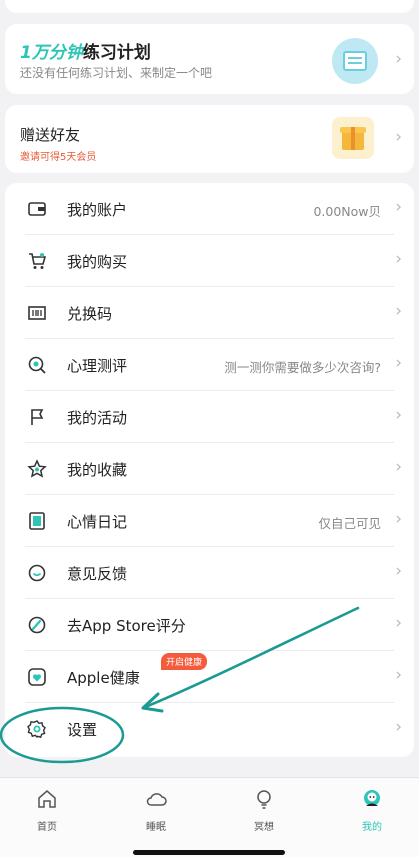 Image resolution: width=419 pixels, height=857 pixels. Describe the element at coordinates (209, 852) in the screenshot. I see `home-indicator` at that location.